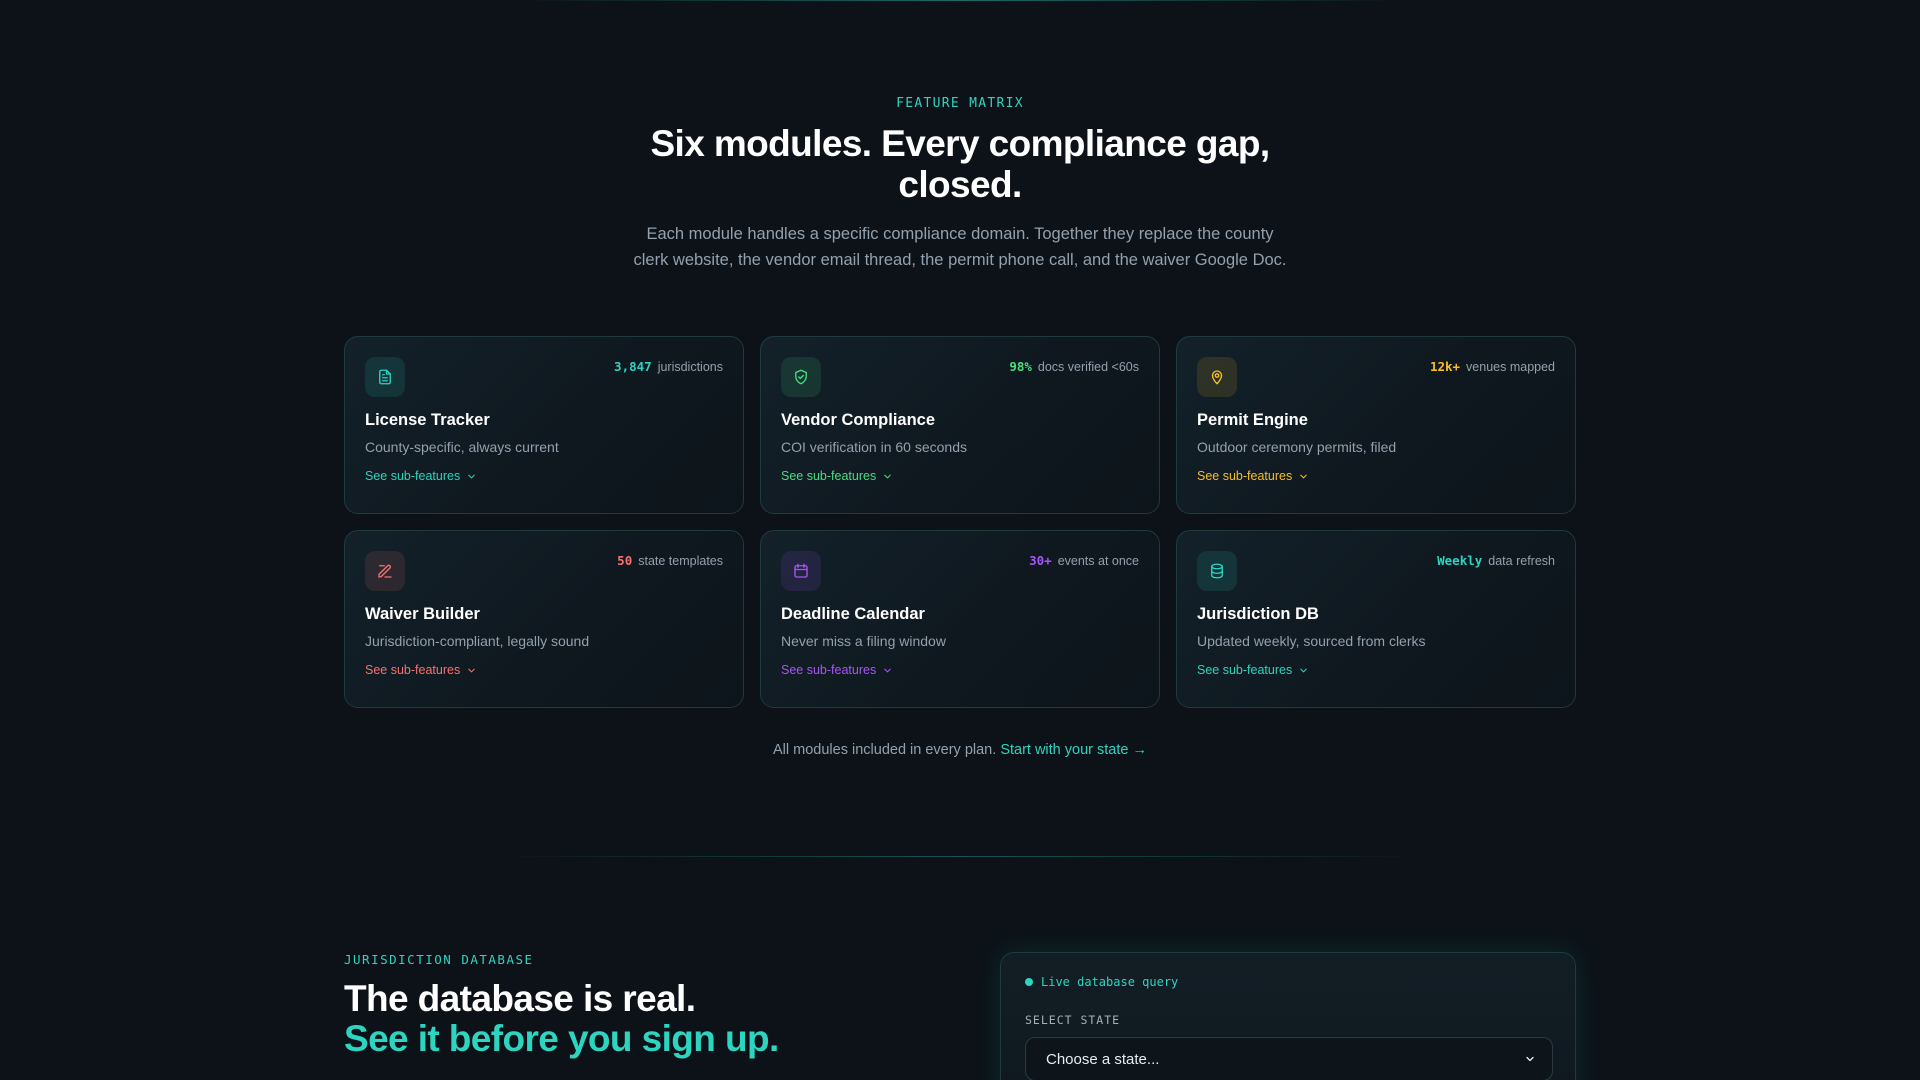  I want to click on footnote-text: All modules included in every plan., so click(885, 750).